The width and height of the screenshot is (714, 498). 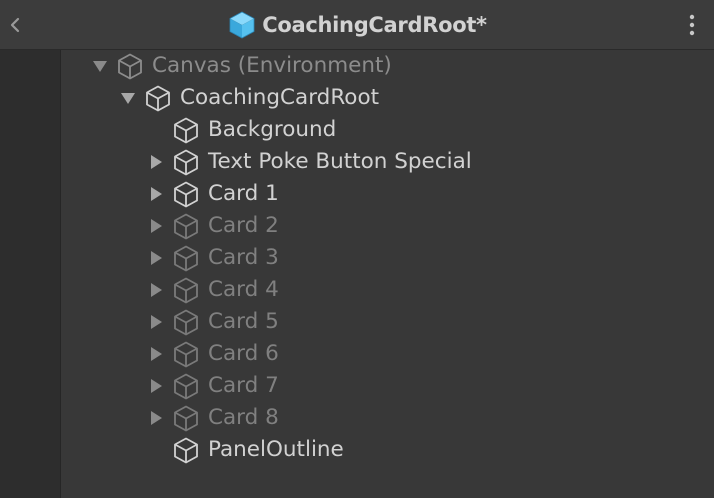 What do you see at coordinates (243, 353) in the screenshot?
I see `hierarchy-item-label: Card 6` at bounding box center [243, 353].